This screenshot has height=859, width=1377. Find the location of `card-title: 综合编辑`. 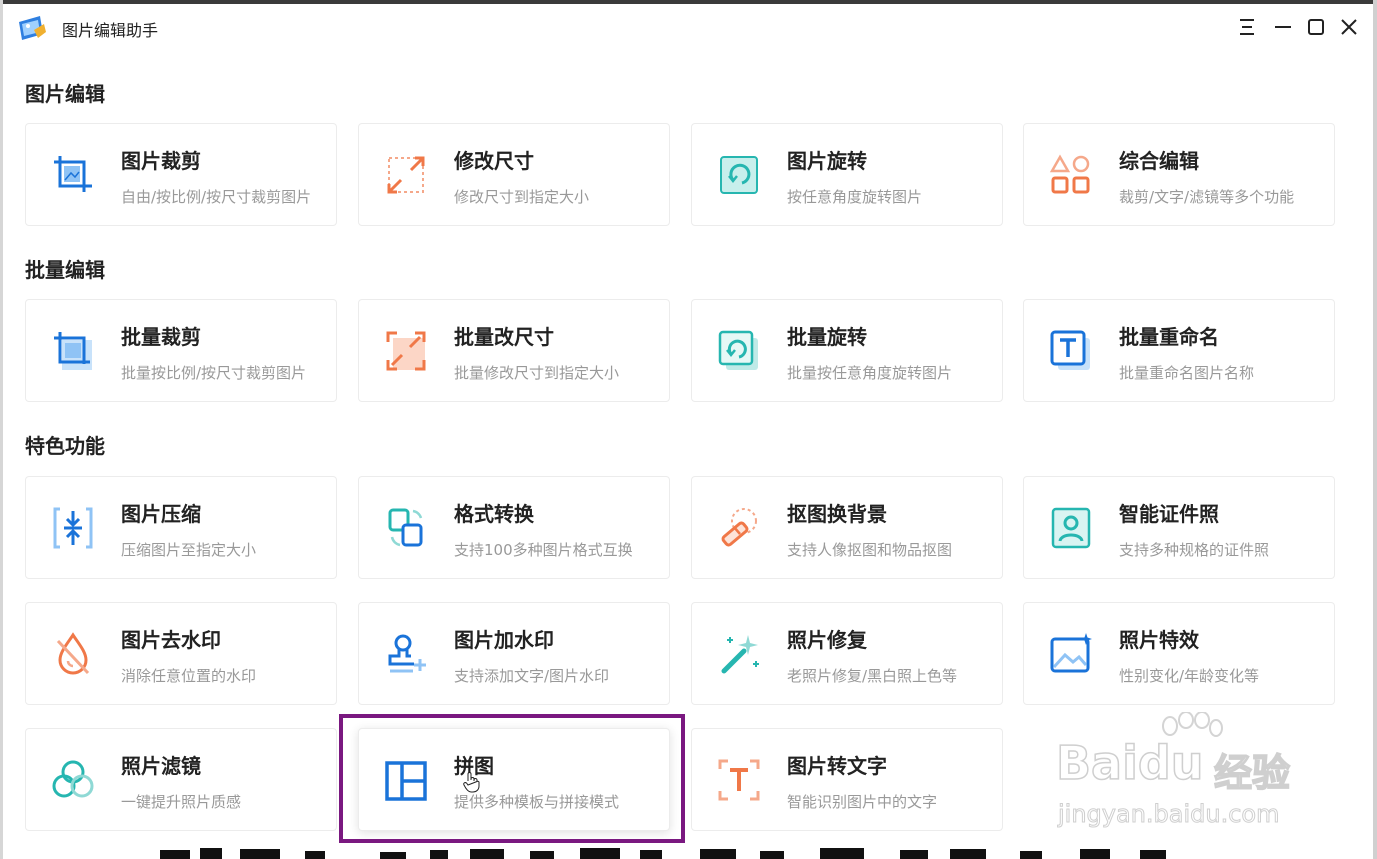

card-title: 综合编辑 is located at coordinates (1159, 161).